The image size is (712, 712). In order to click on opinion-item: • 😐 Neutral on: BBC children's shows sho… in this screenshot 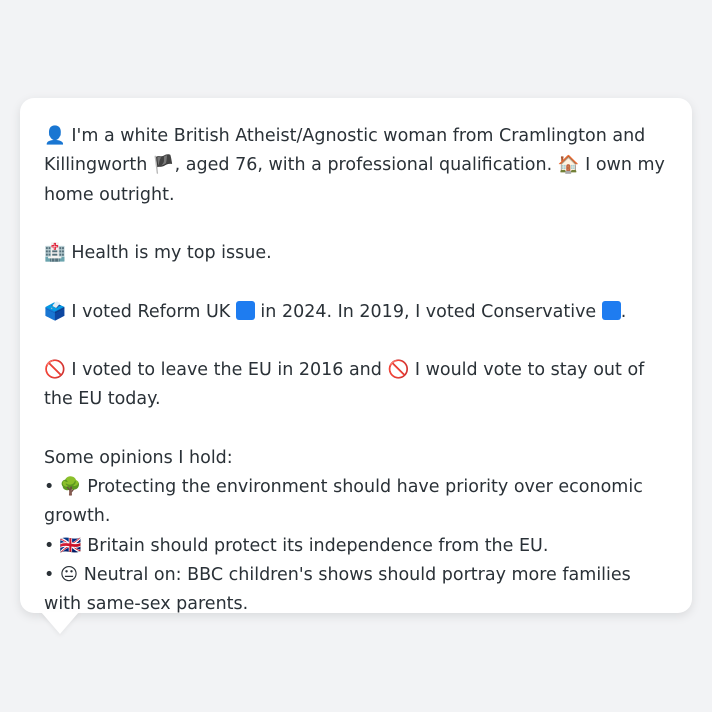, I will do `click(356, 590)`.